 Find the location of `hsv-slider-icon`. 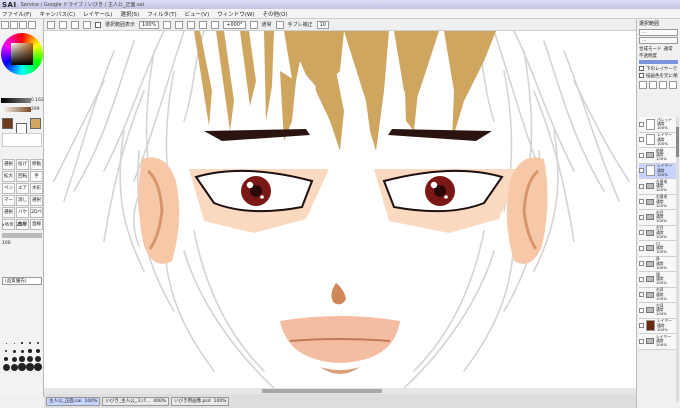

hsv-slider-icon is located at coordinates (23, 25).